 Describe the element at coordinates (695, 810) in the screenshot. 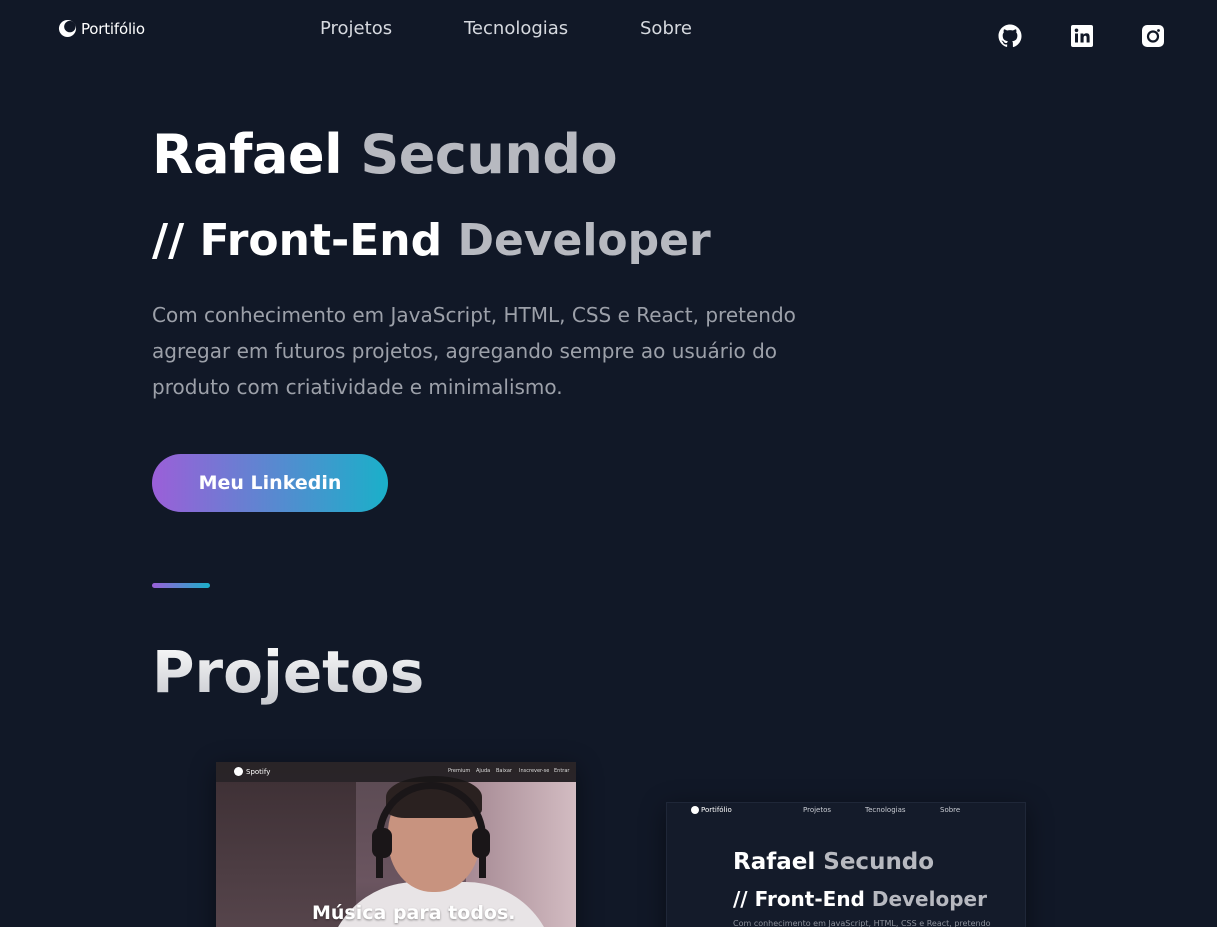

I see `portfolio-preview-logo-icon` at that location.